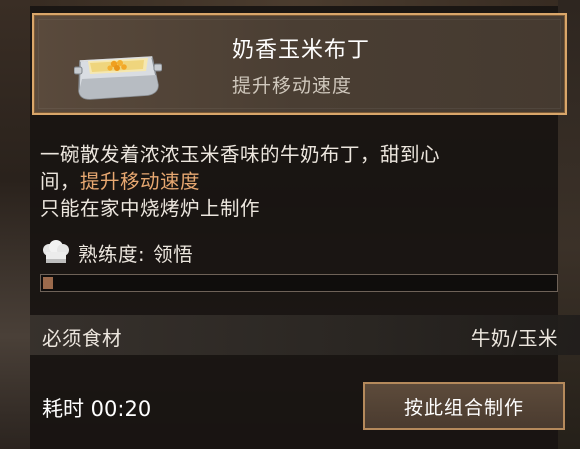 The width and height of the screenshot is (580, 449). I want to click on description-line-1: 一碗散发着浓浓玉米香味的牛奶布丁，甜到心, so click(240, 154).